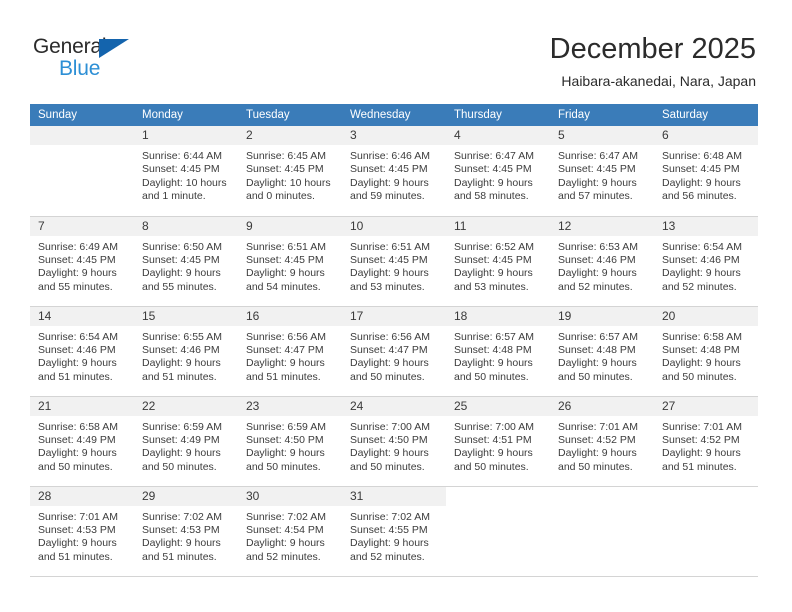 This screenshot has height=612, width=792. I want to click on sunrise-text: Sunrise: 6:54 AM, so click(702, 246).